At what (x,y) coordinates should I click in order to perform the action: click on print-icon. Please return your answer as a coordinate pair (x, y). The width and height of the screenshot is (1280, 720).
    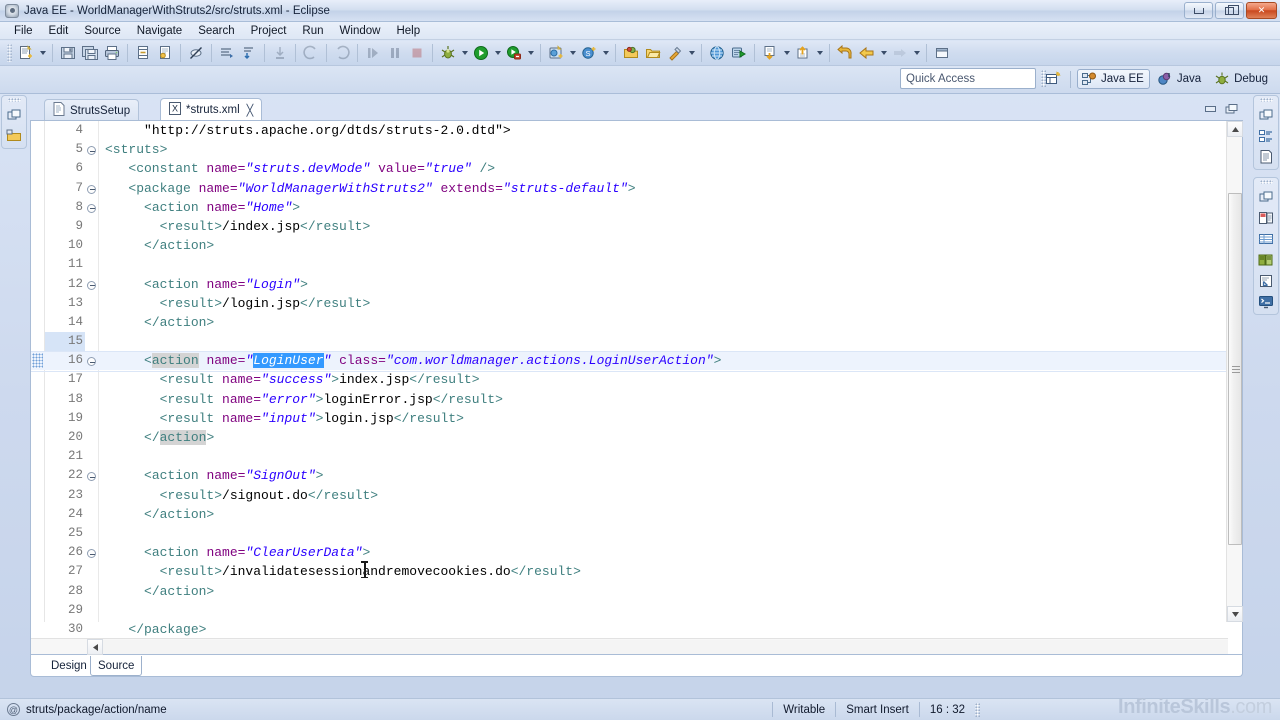
    Looking at the image, I should click on (112, 53).